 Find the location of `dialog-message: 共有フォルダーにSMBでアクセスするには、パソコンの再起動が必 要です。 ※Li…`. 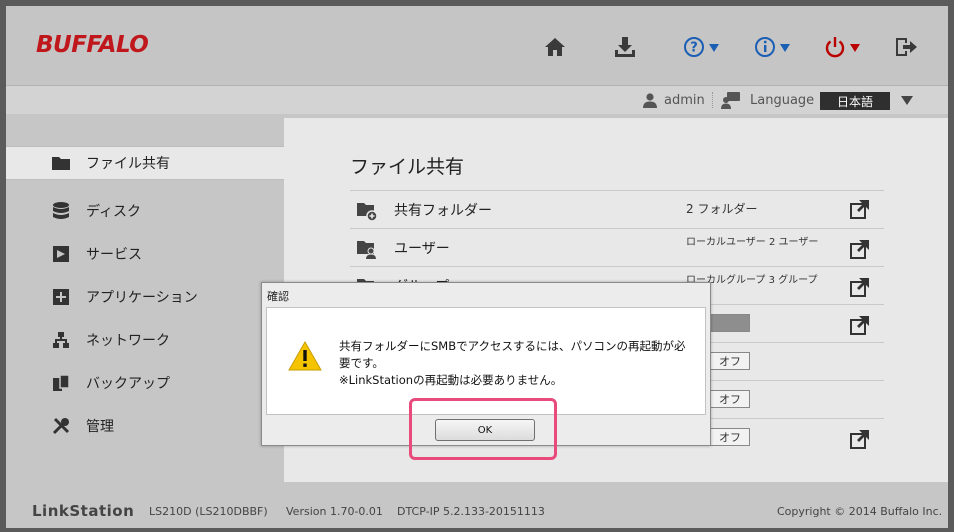

dialog-message: 共有フォルダーにSMBでアクセスするには、パソコンの再起動が必 要です。 ※Li… is located at coordinates (519, 363).